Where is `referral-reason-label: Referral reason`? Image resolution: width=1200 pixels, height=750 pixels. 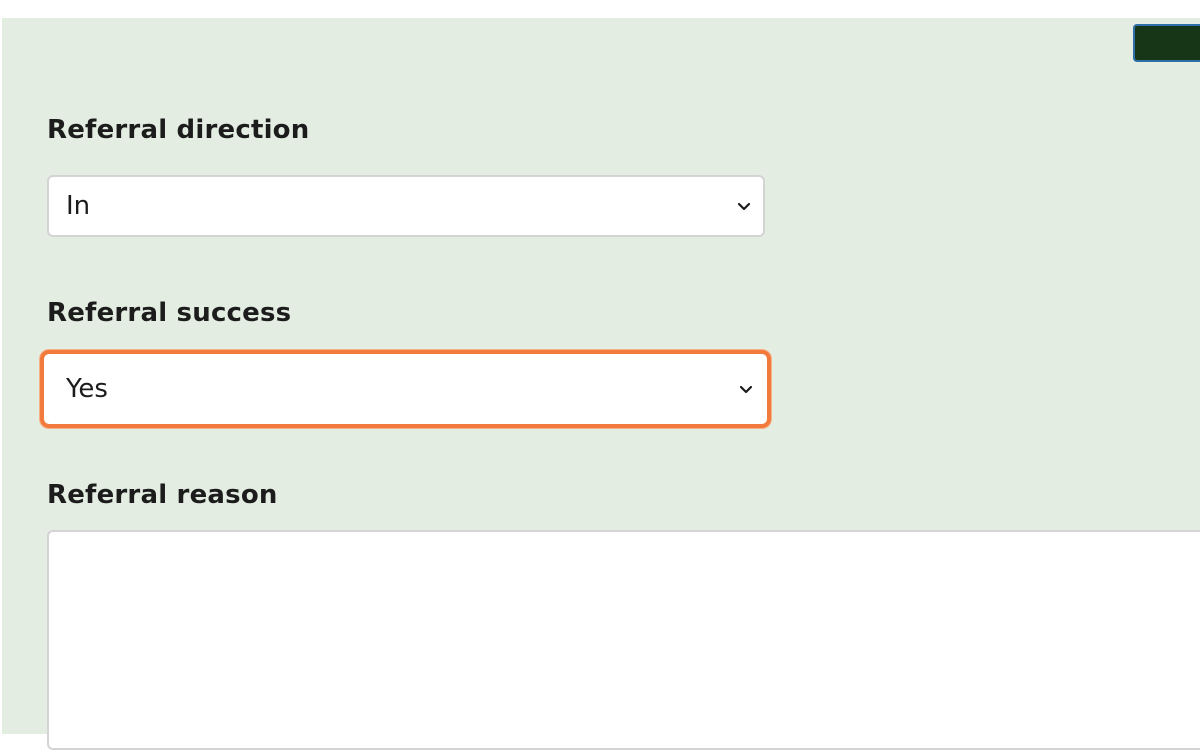
referral-reason-label: Referral reason is located at coordinates (162, 495).